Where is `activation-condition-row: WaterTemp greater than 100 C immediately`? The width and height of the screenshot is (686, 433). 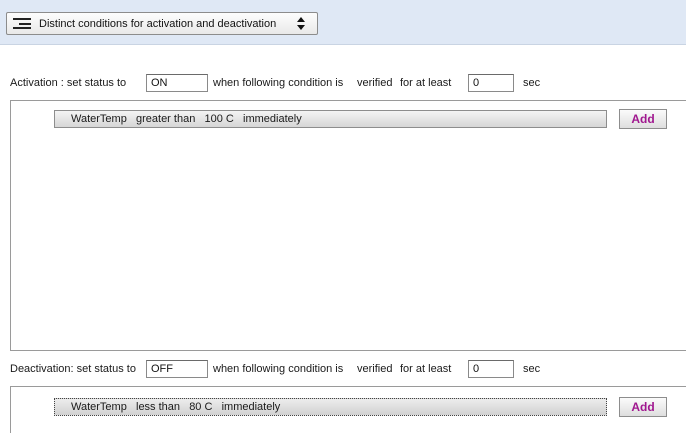 activation-condition-row: WaterTemp greater than 100 C immediately is located at coordinates (330, 119).